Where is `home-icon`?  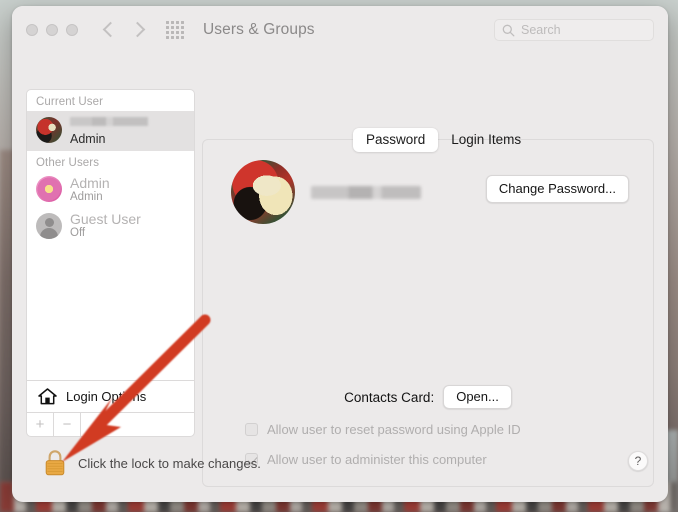 home-icon is located at coordinates (47, 396).